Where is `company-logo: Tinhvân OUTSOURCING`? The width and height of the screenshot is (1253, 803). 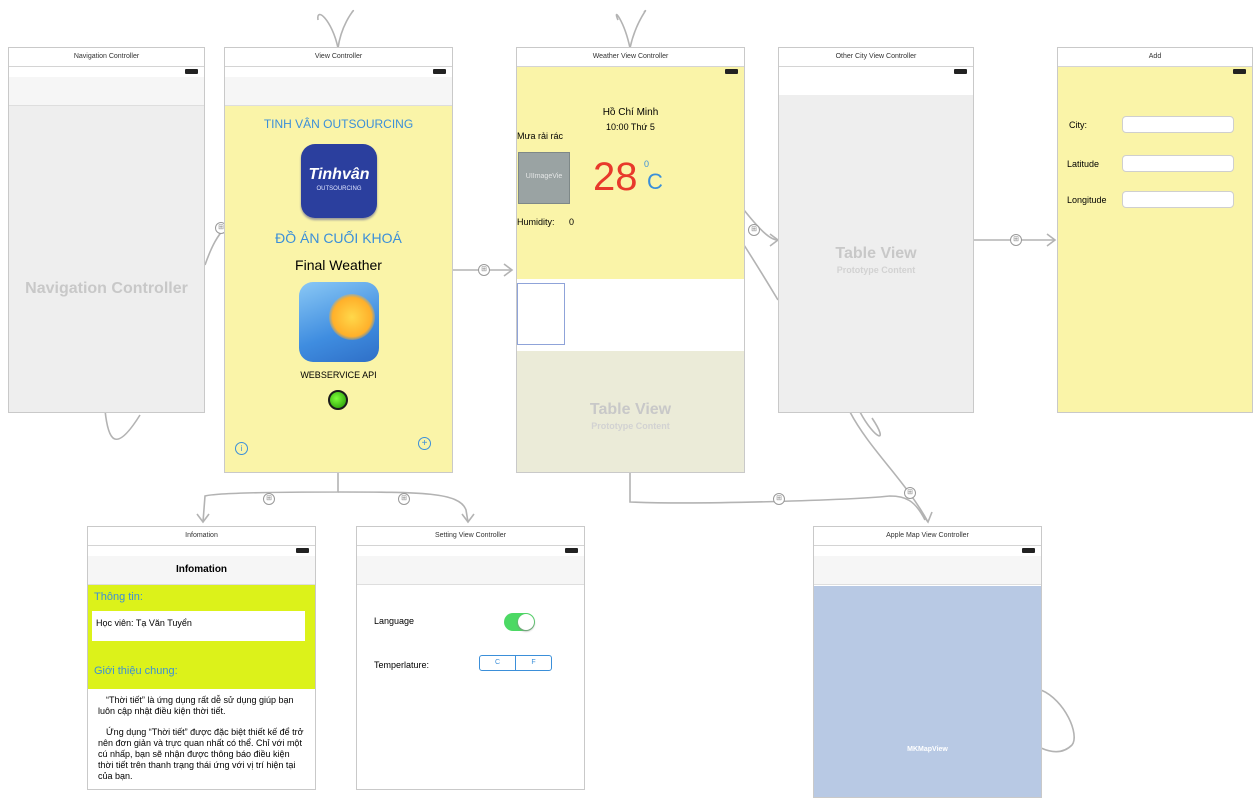
company-logo: Tinhvân OUTSOURCING is located at coordinates (339, 181).